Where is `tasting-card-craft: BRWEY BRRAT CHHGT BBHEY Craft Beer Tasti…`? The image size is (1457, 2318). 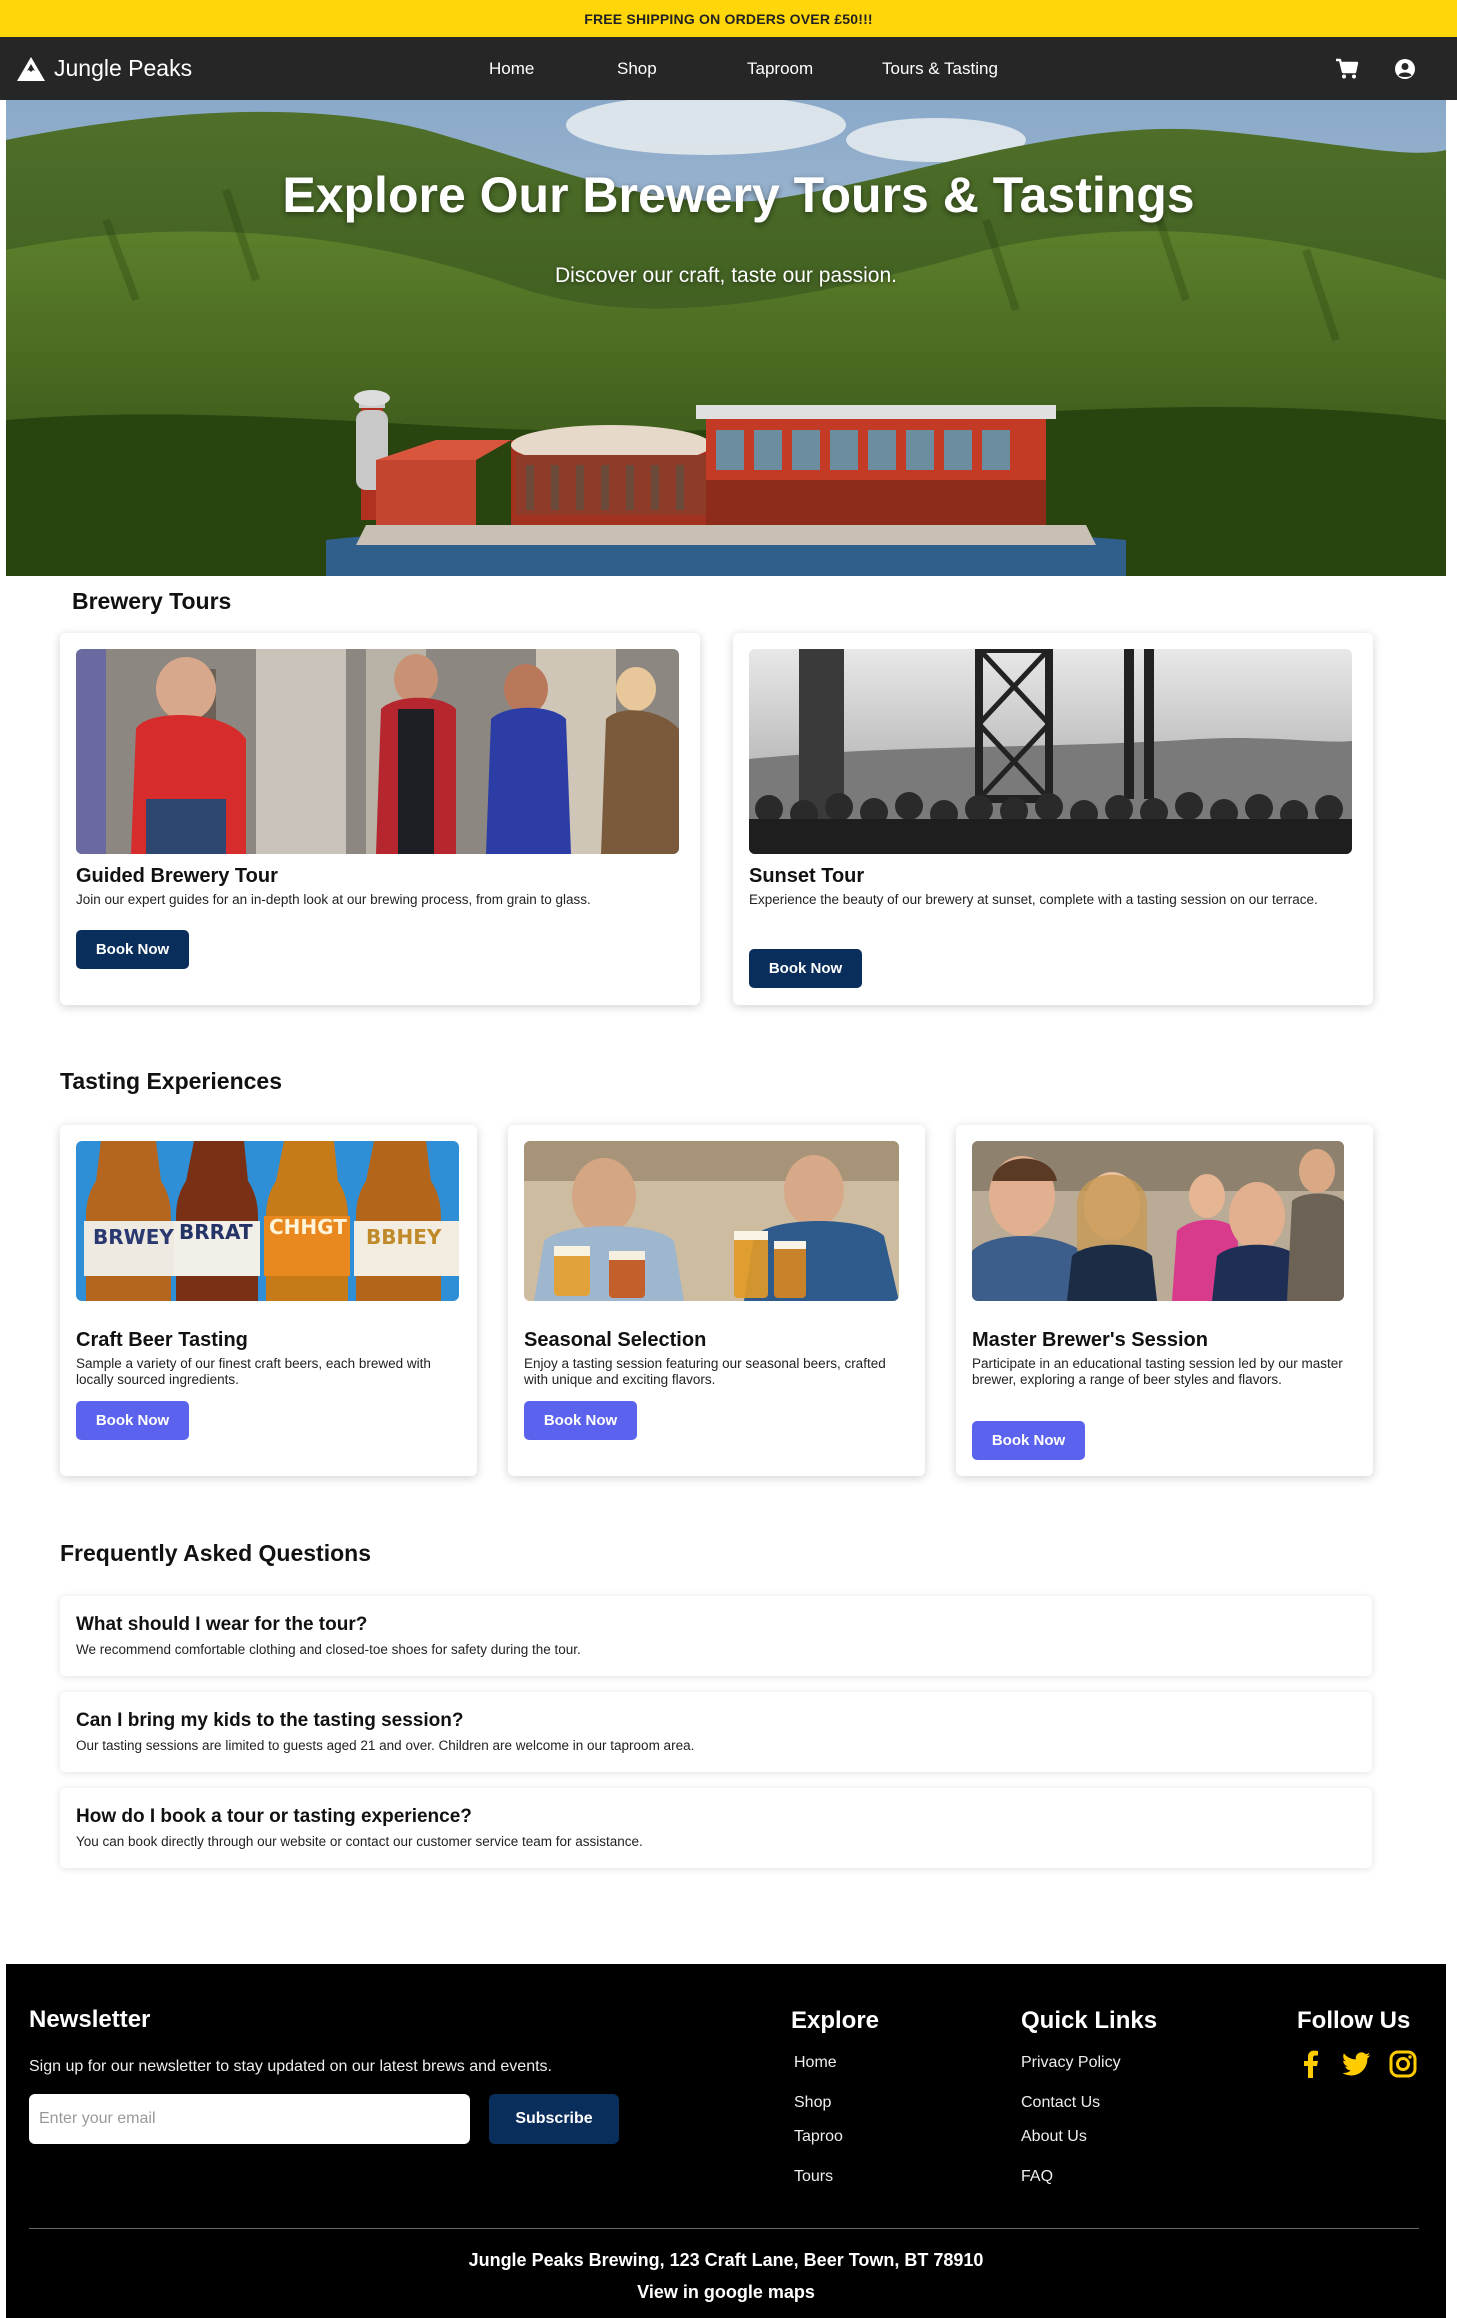 tasting-card-craft: BRWEY BRRAT CHHGT BBHEY Craft Beer Tasti… is located at coordinates (268, 1300).